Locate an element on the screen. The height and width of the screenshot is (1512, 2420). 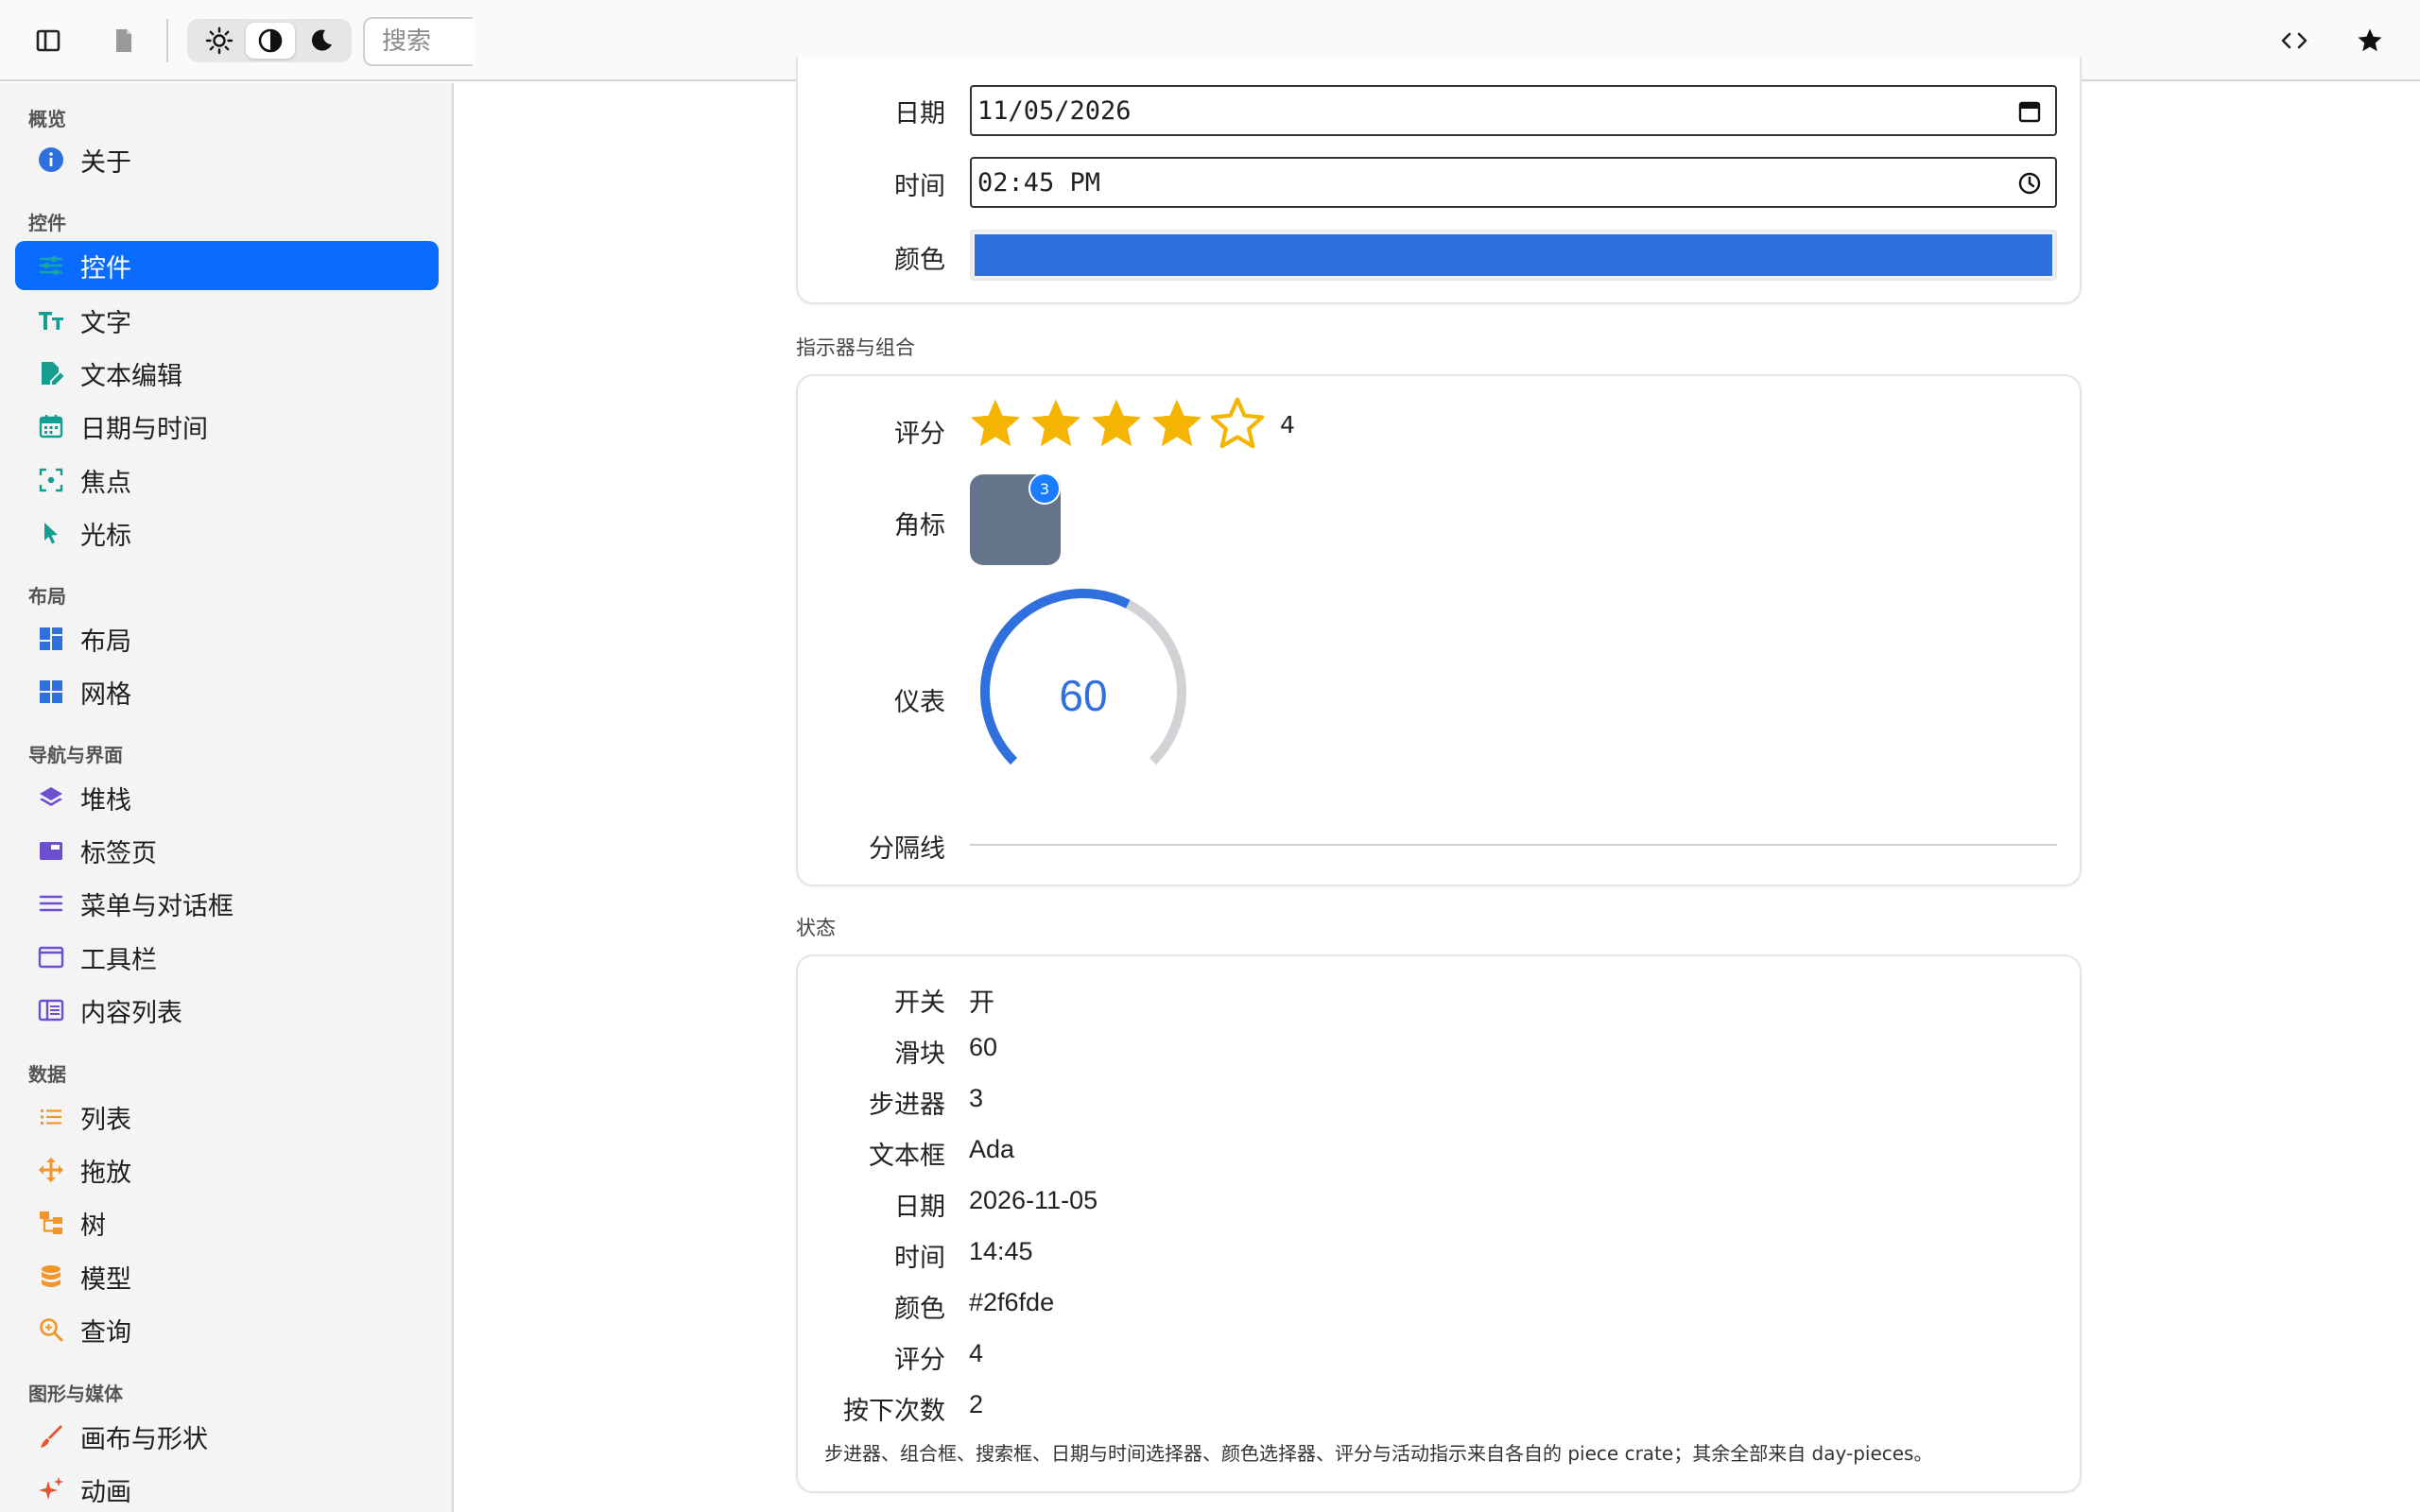
sidebar-item-controls: 控件 is located at coordinates (227, 265).